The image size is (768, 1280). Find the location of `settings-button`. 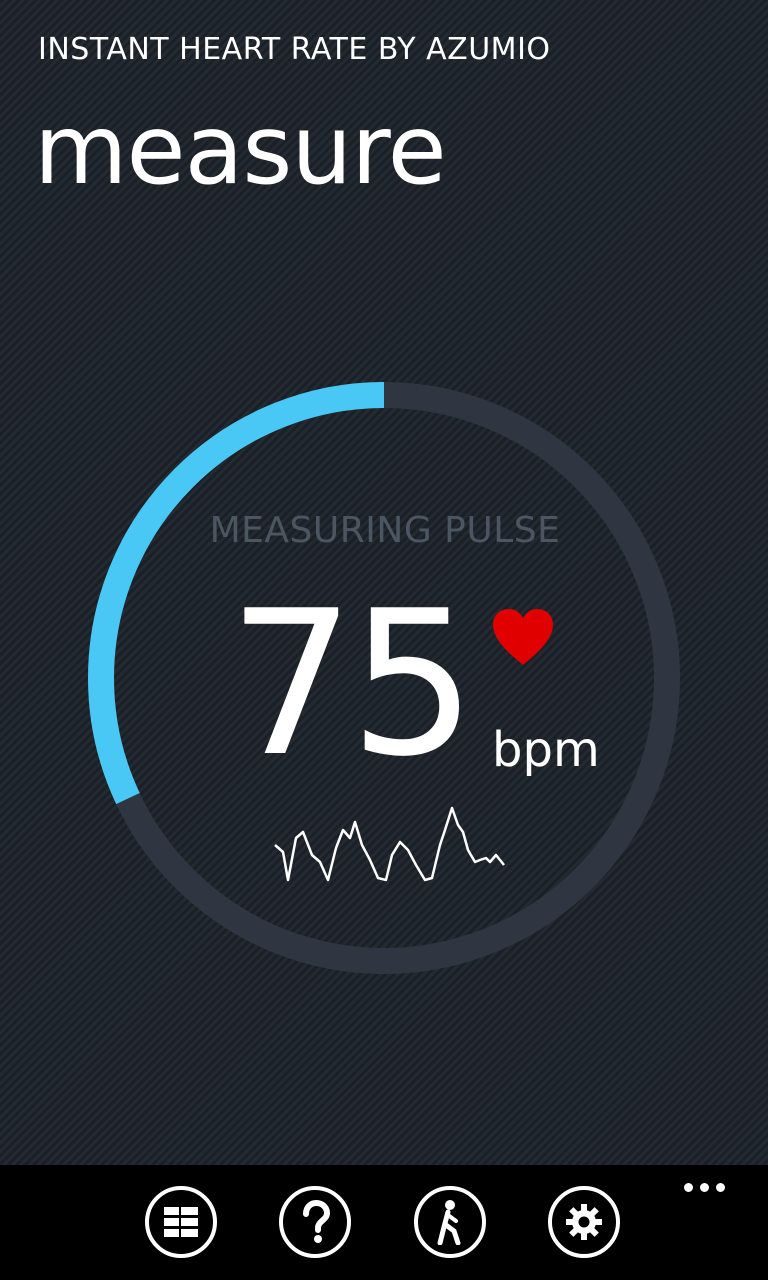

settings-button is located at coordinates (584, 1222).